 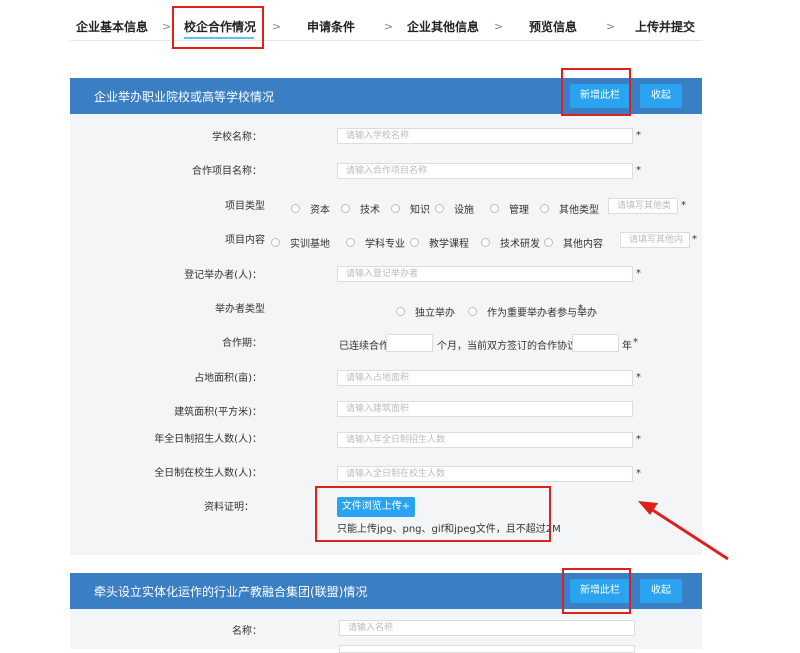 I want to click on radio-option-management: 管理, so click(x=509, y=208).